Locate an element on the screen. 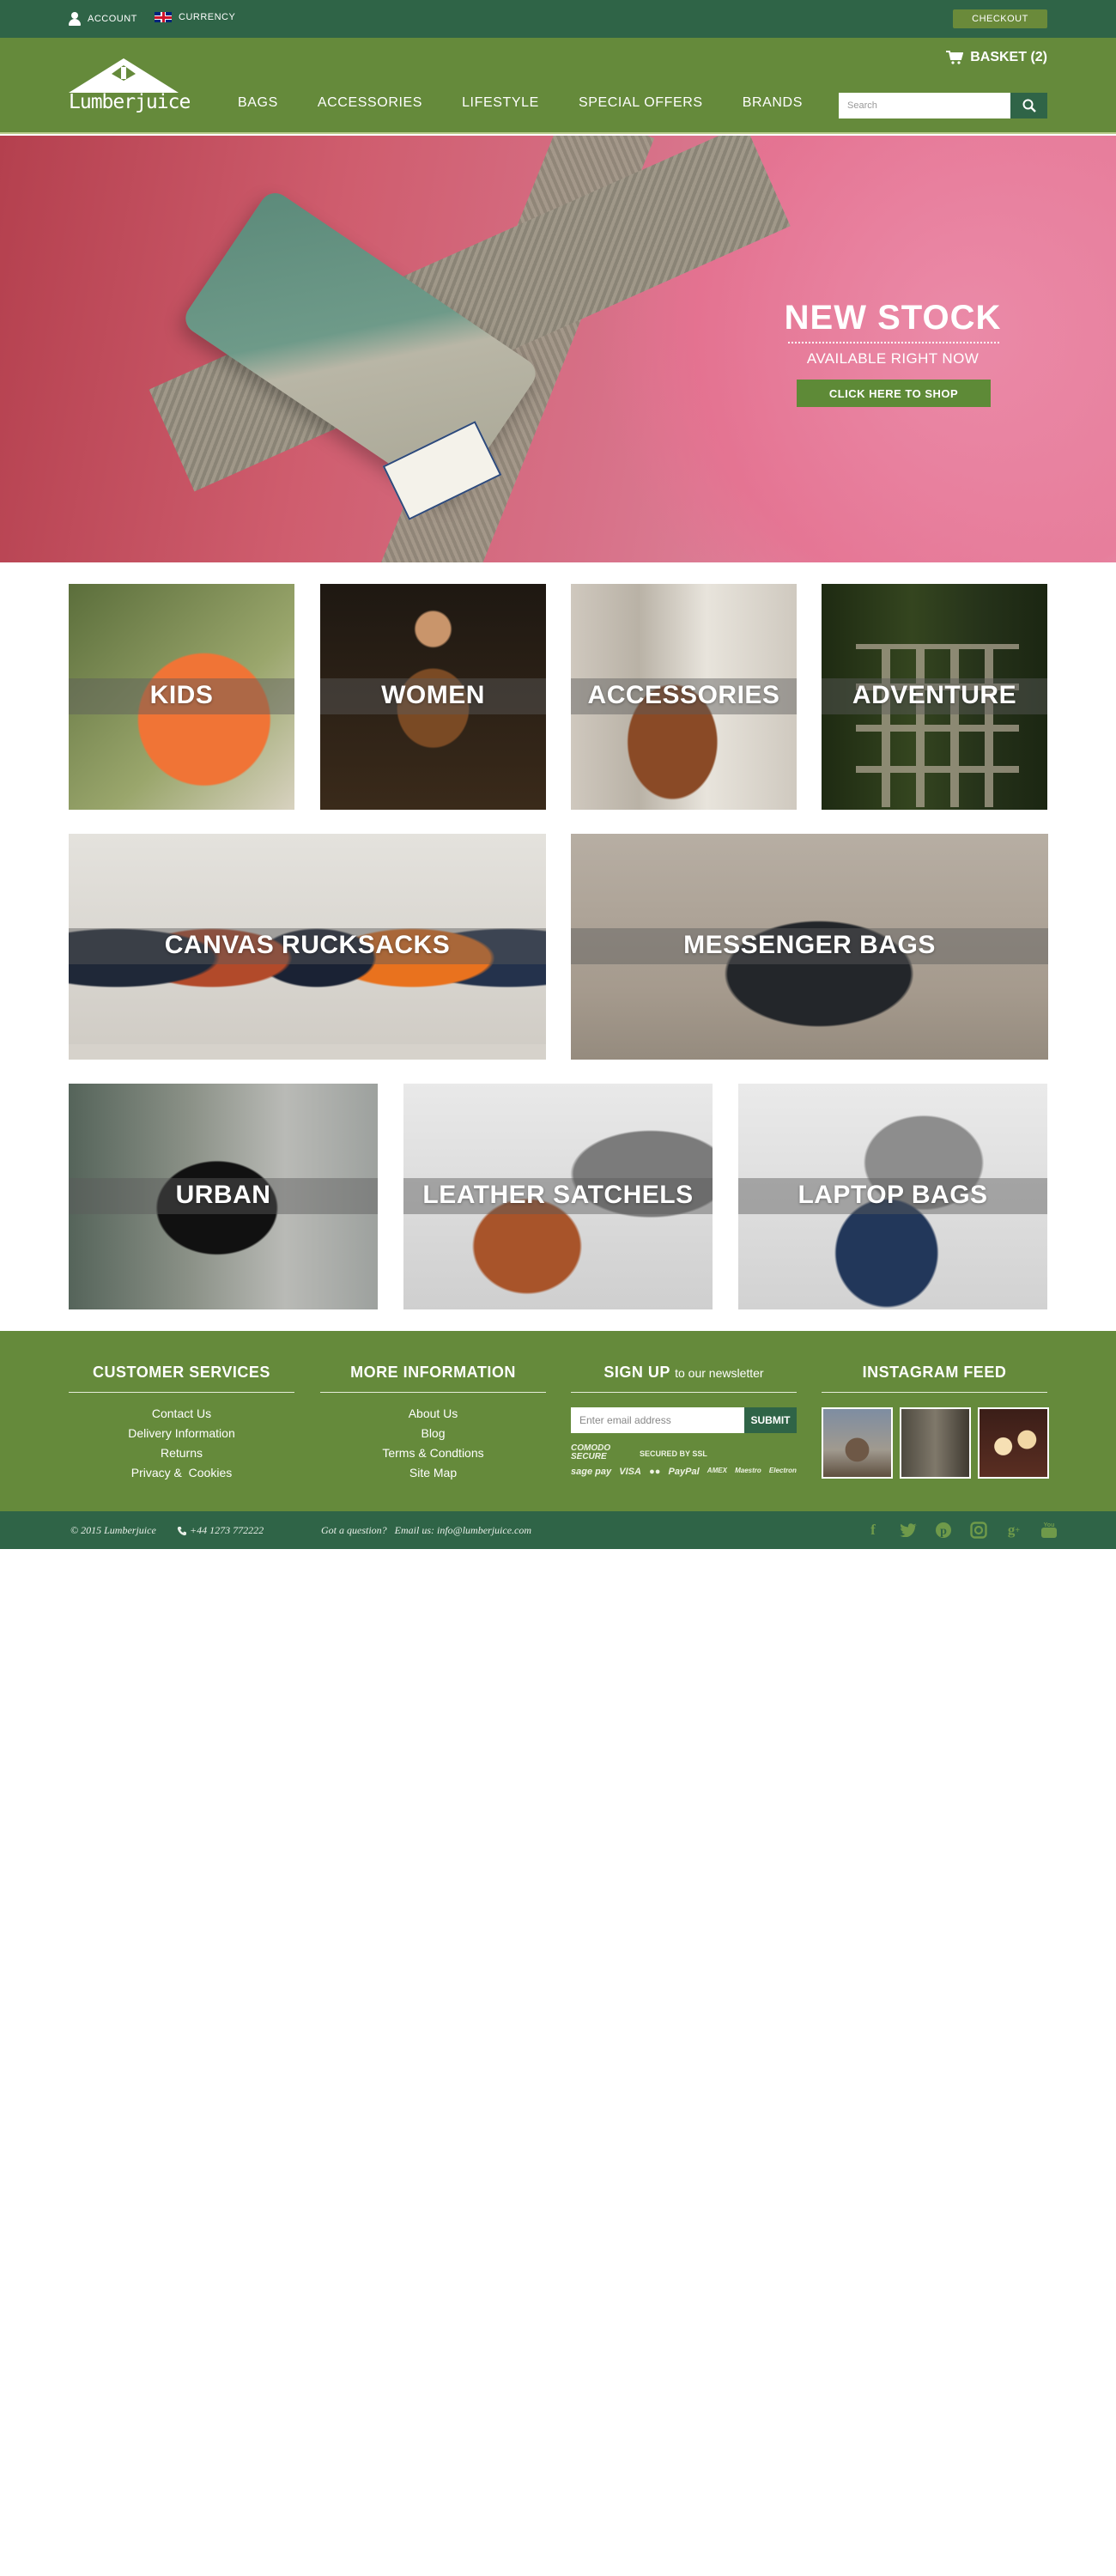 The width and height of the screenshot is (1116, 2576). footer-link-sitemap: Site Map is located at coordinates (433, 1473).